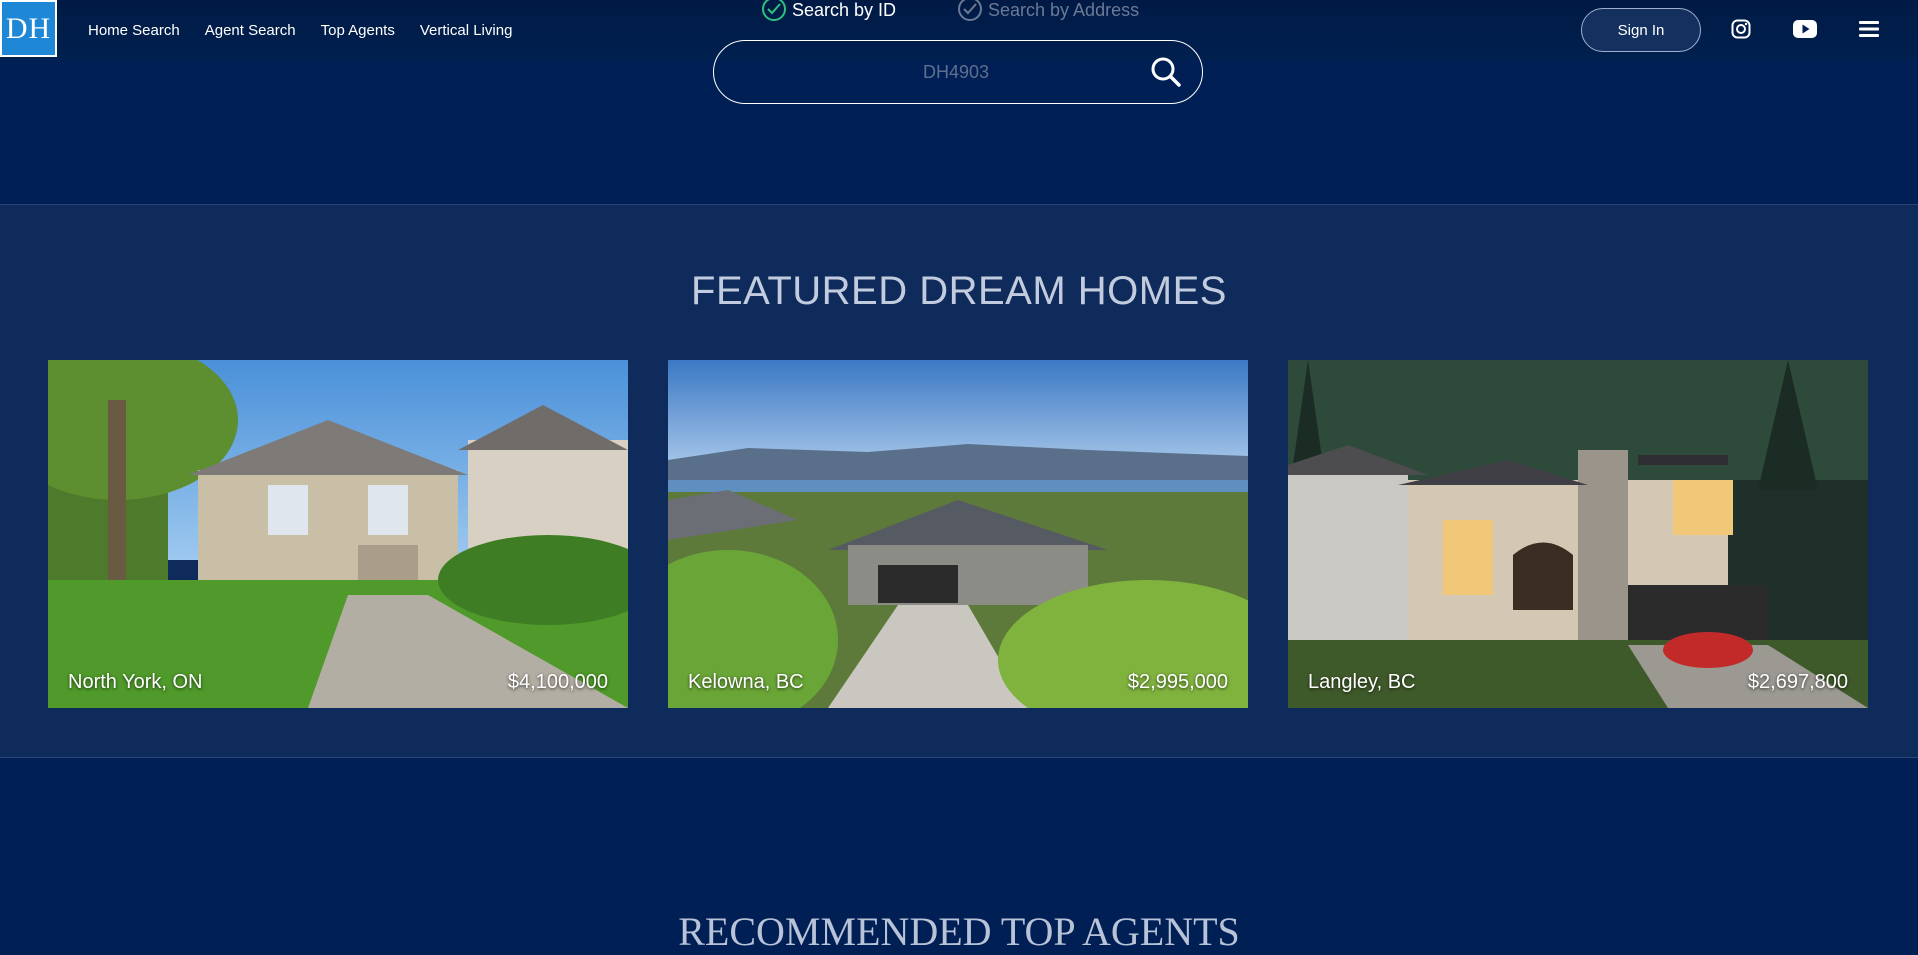 This screenshot has width=1918, height=955. I want to click on listing-card: Kelowna, BC $2,995,000, so click(958, 534).